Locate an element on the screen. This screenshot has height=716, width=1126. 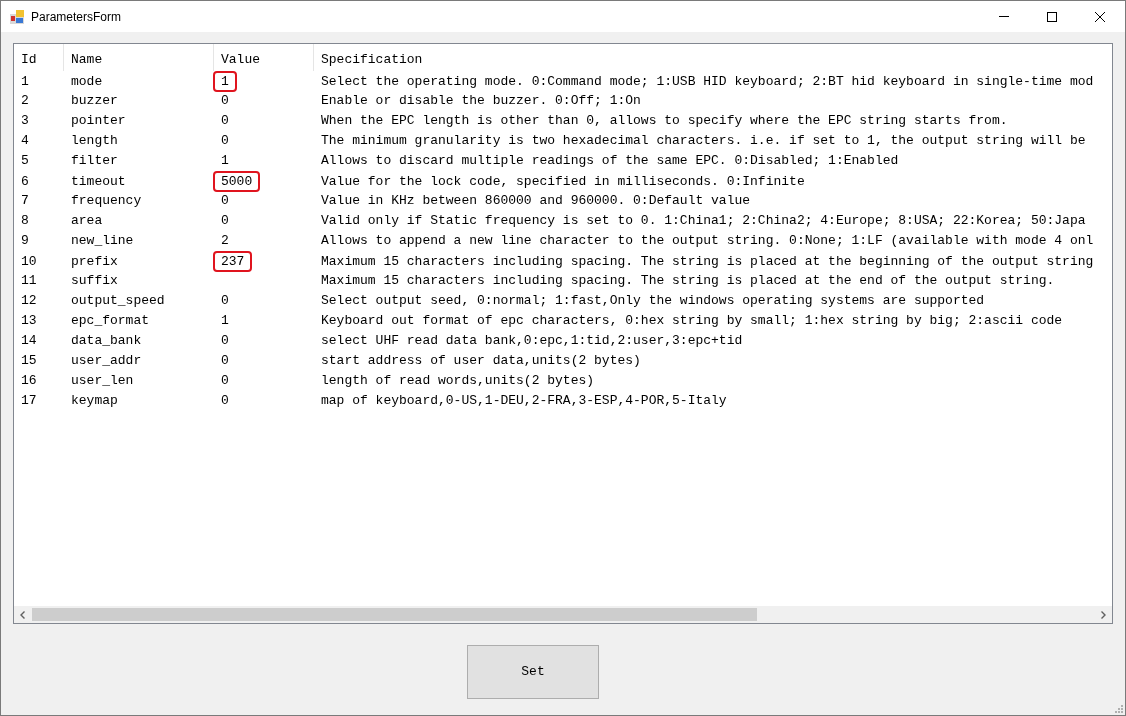
chevron-left-icon is located at coordinates (22, 614).